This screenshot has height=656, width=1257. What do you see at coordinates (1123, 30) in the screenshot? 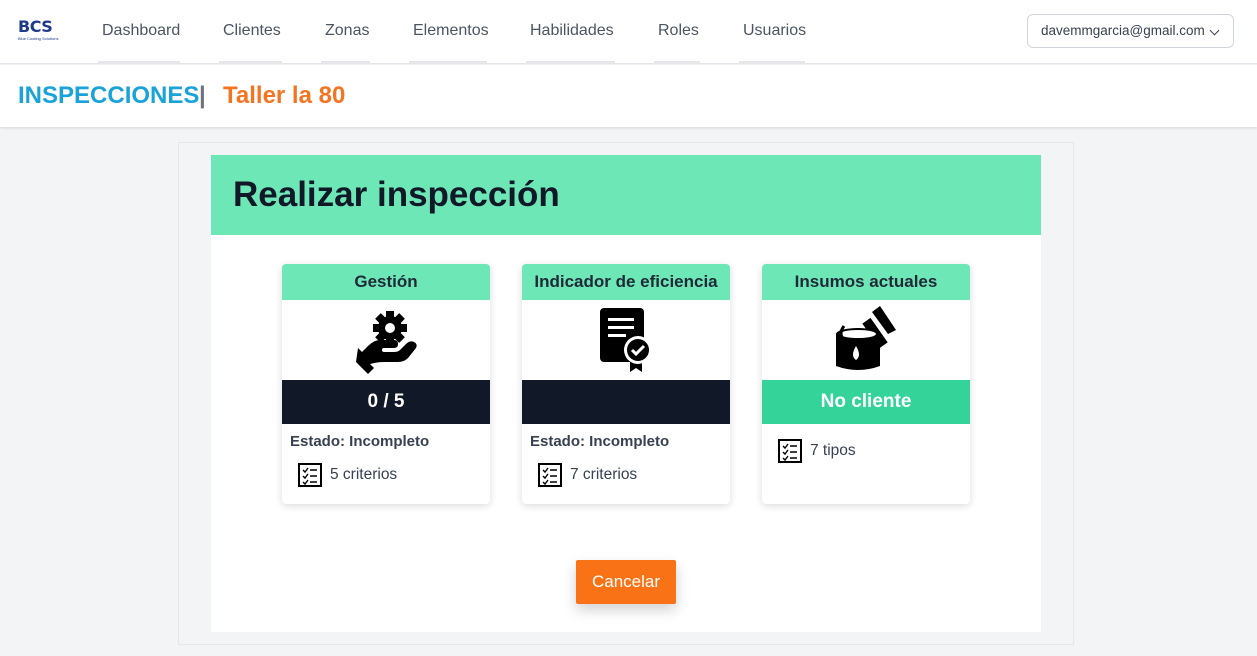
I see `user-email: davemmgarcia@gmail.com` at bounding box center [1123, 30].